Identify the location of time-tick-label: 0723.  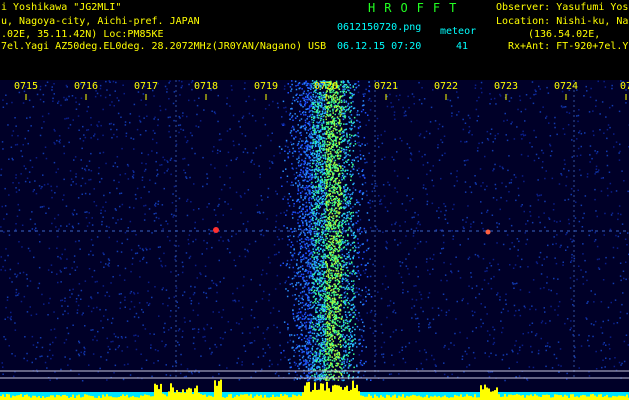
(506, 86).